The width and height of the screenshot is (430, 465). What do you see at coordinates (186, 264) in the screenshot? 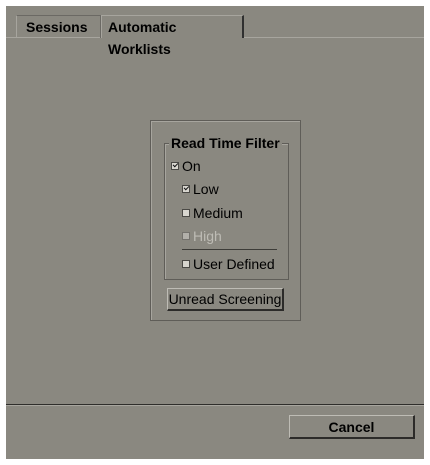
I see `user-defined-checkbox-unchecked-icon` at bounding box center [186, 264].